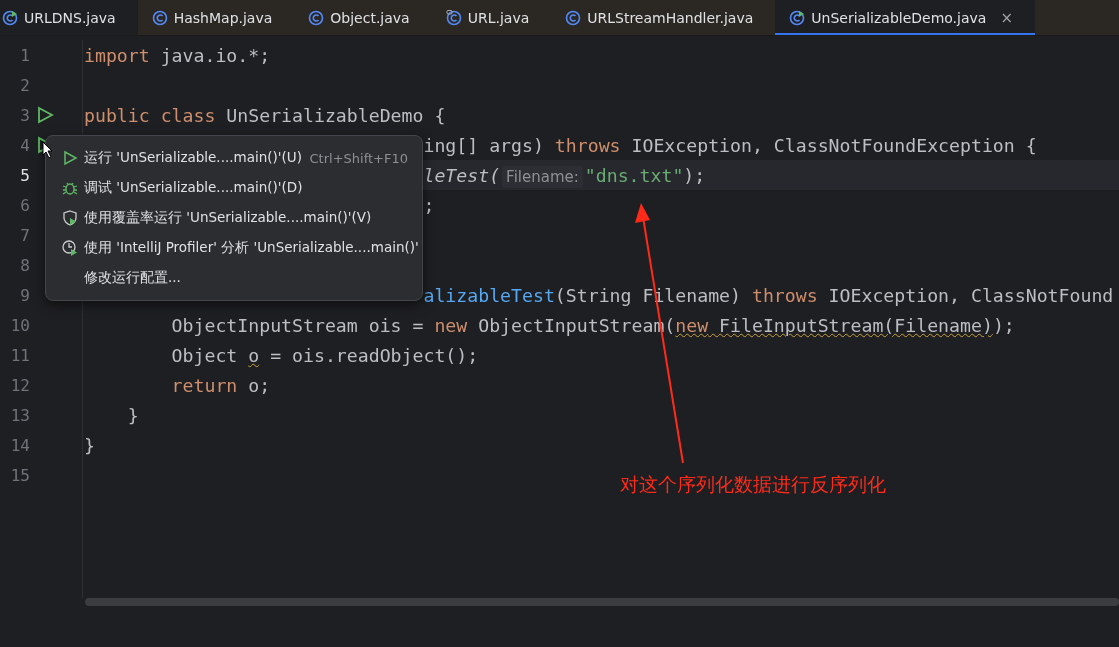  Describe the element at coordinates (19, 325) in the screenshot. I see `line-number: 10` at that location.